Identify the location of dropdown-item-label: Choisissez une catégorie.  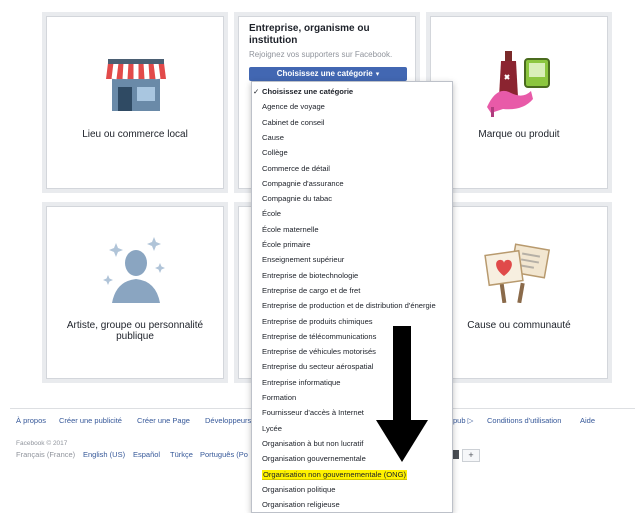
(308, 91).